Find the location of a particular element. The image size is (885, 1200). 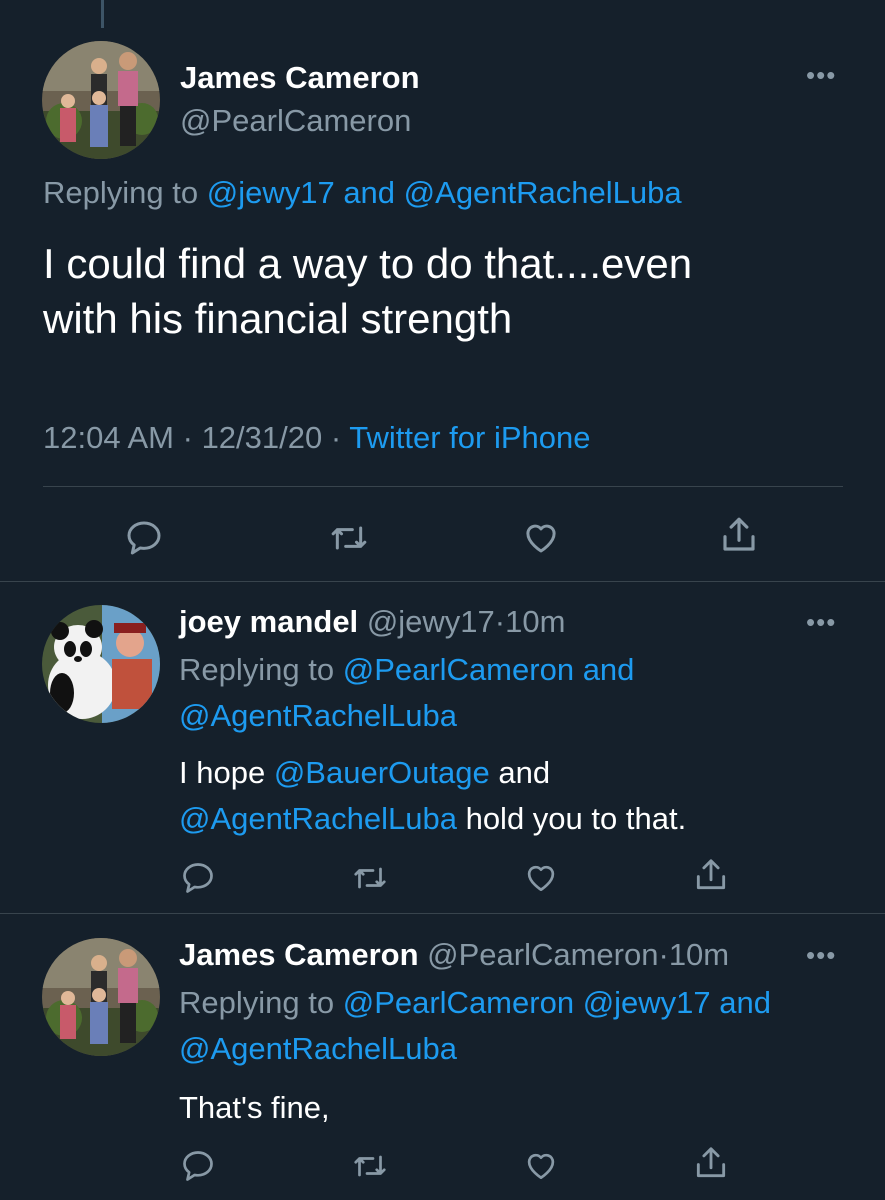

tweet-text-segment: hold you to that. is located at coordinates (576, 818).